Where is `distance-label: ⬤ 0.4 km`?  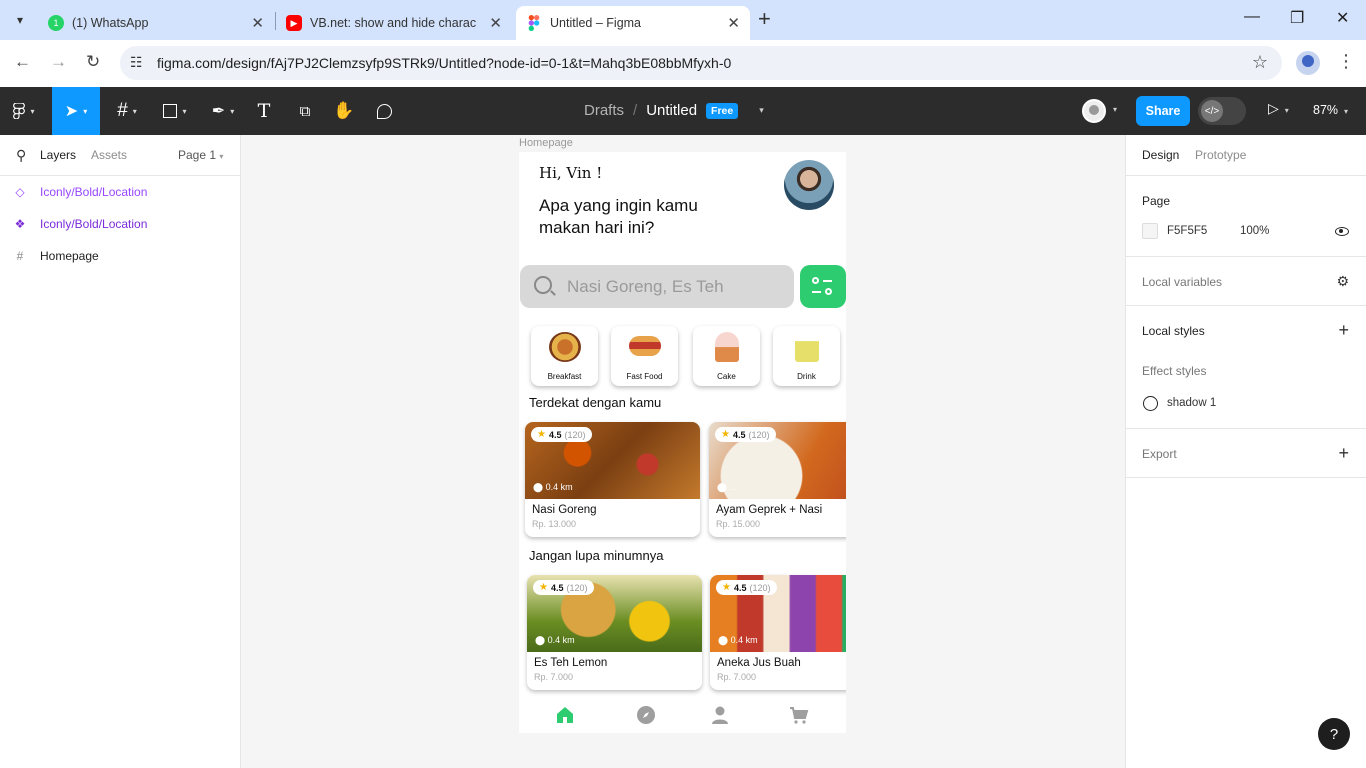 distance-label: ⬤ 0.4 km is located at coordinates (555, 640).